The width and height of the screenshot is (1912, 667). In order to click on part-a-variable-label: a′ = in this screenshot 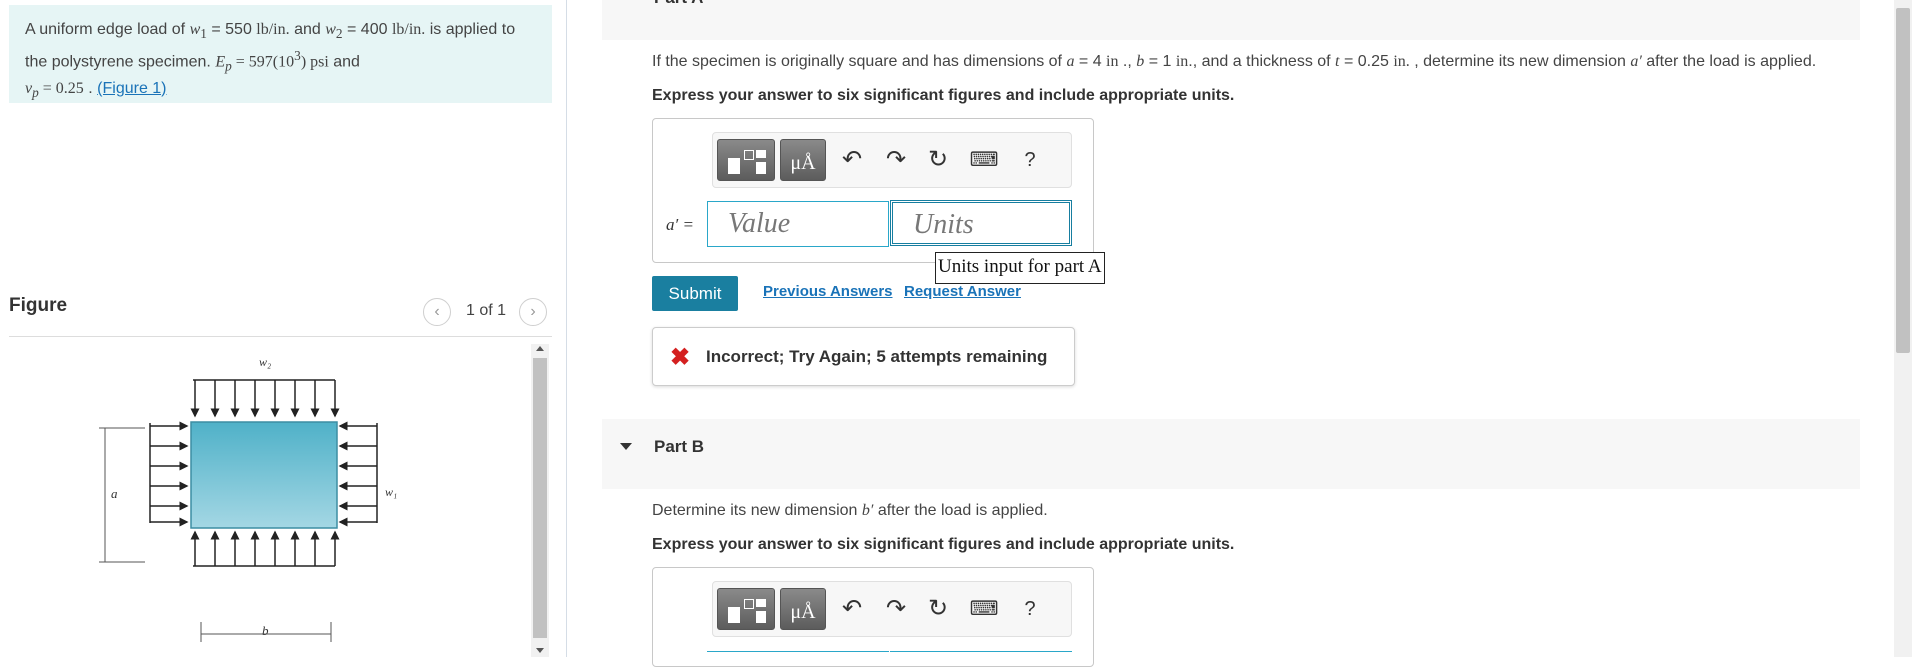, I will do `click(680, 224)`.